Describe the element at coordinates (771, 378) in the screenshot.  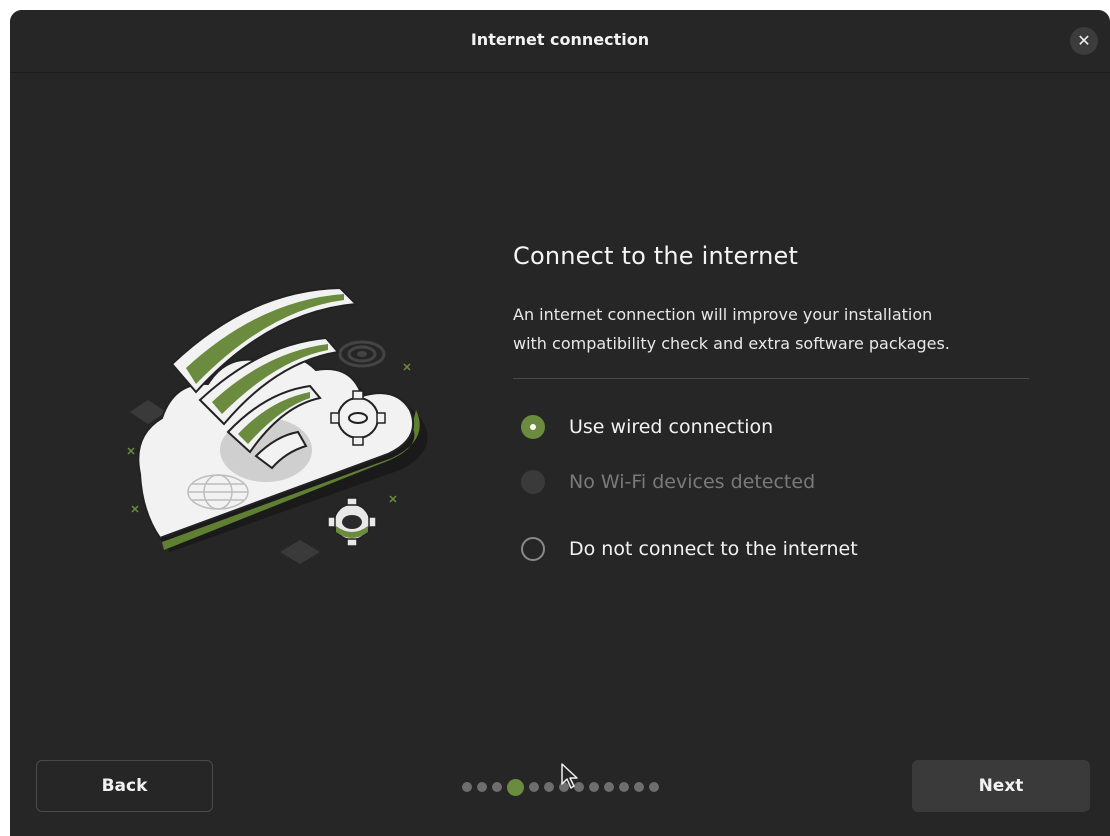
I see `divider` at that location.